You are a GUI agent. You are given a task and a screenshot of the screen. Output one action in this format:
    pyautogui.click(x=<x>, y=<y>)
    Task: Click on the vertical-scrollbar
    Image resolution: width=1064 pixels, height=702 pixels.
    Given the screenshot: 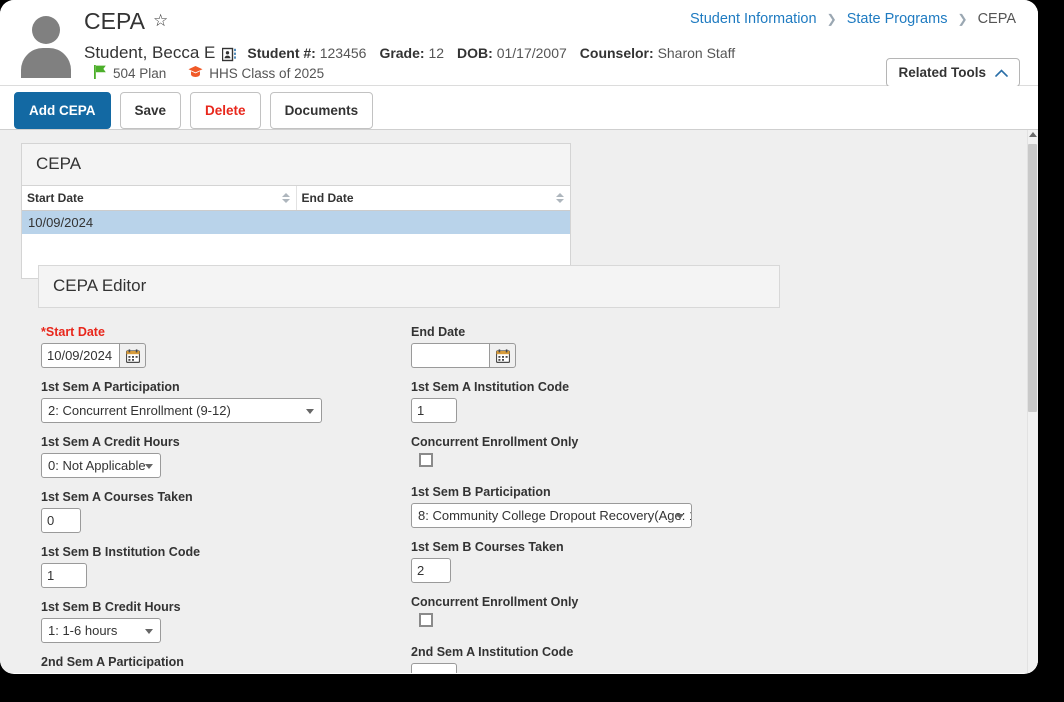 What is the action you would take?
    pyautogui.click(x=1032, y=401)
    